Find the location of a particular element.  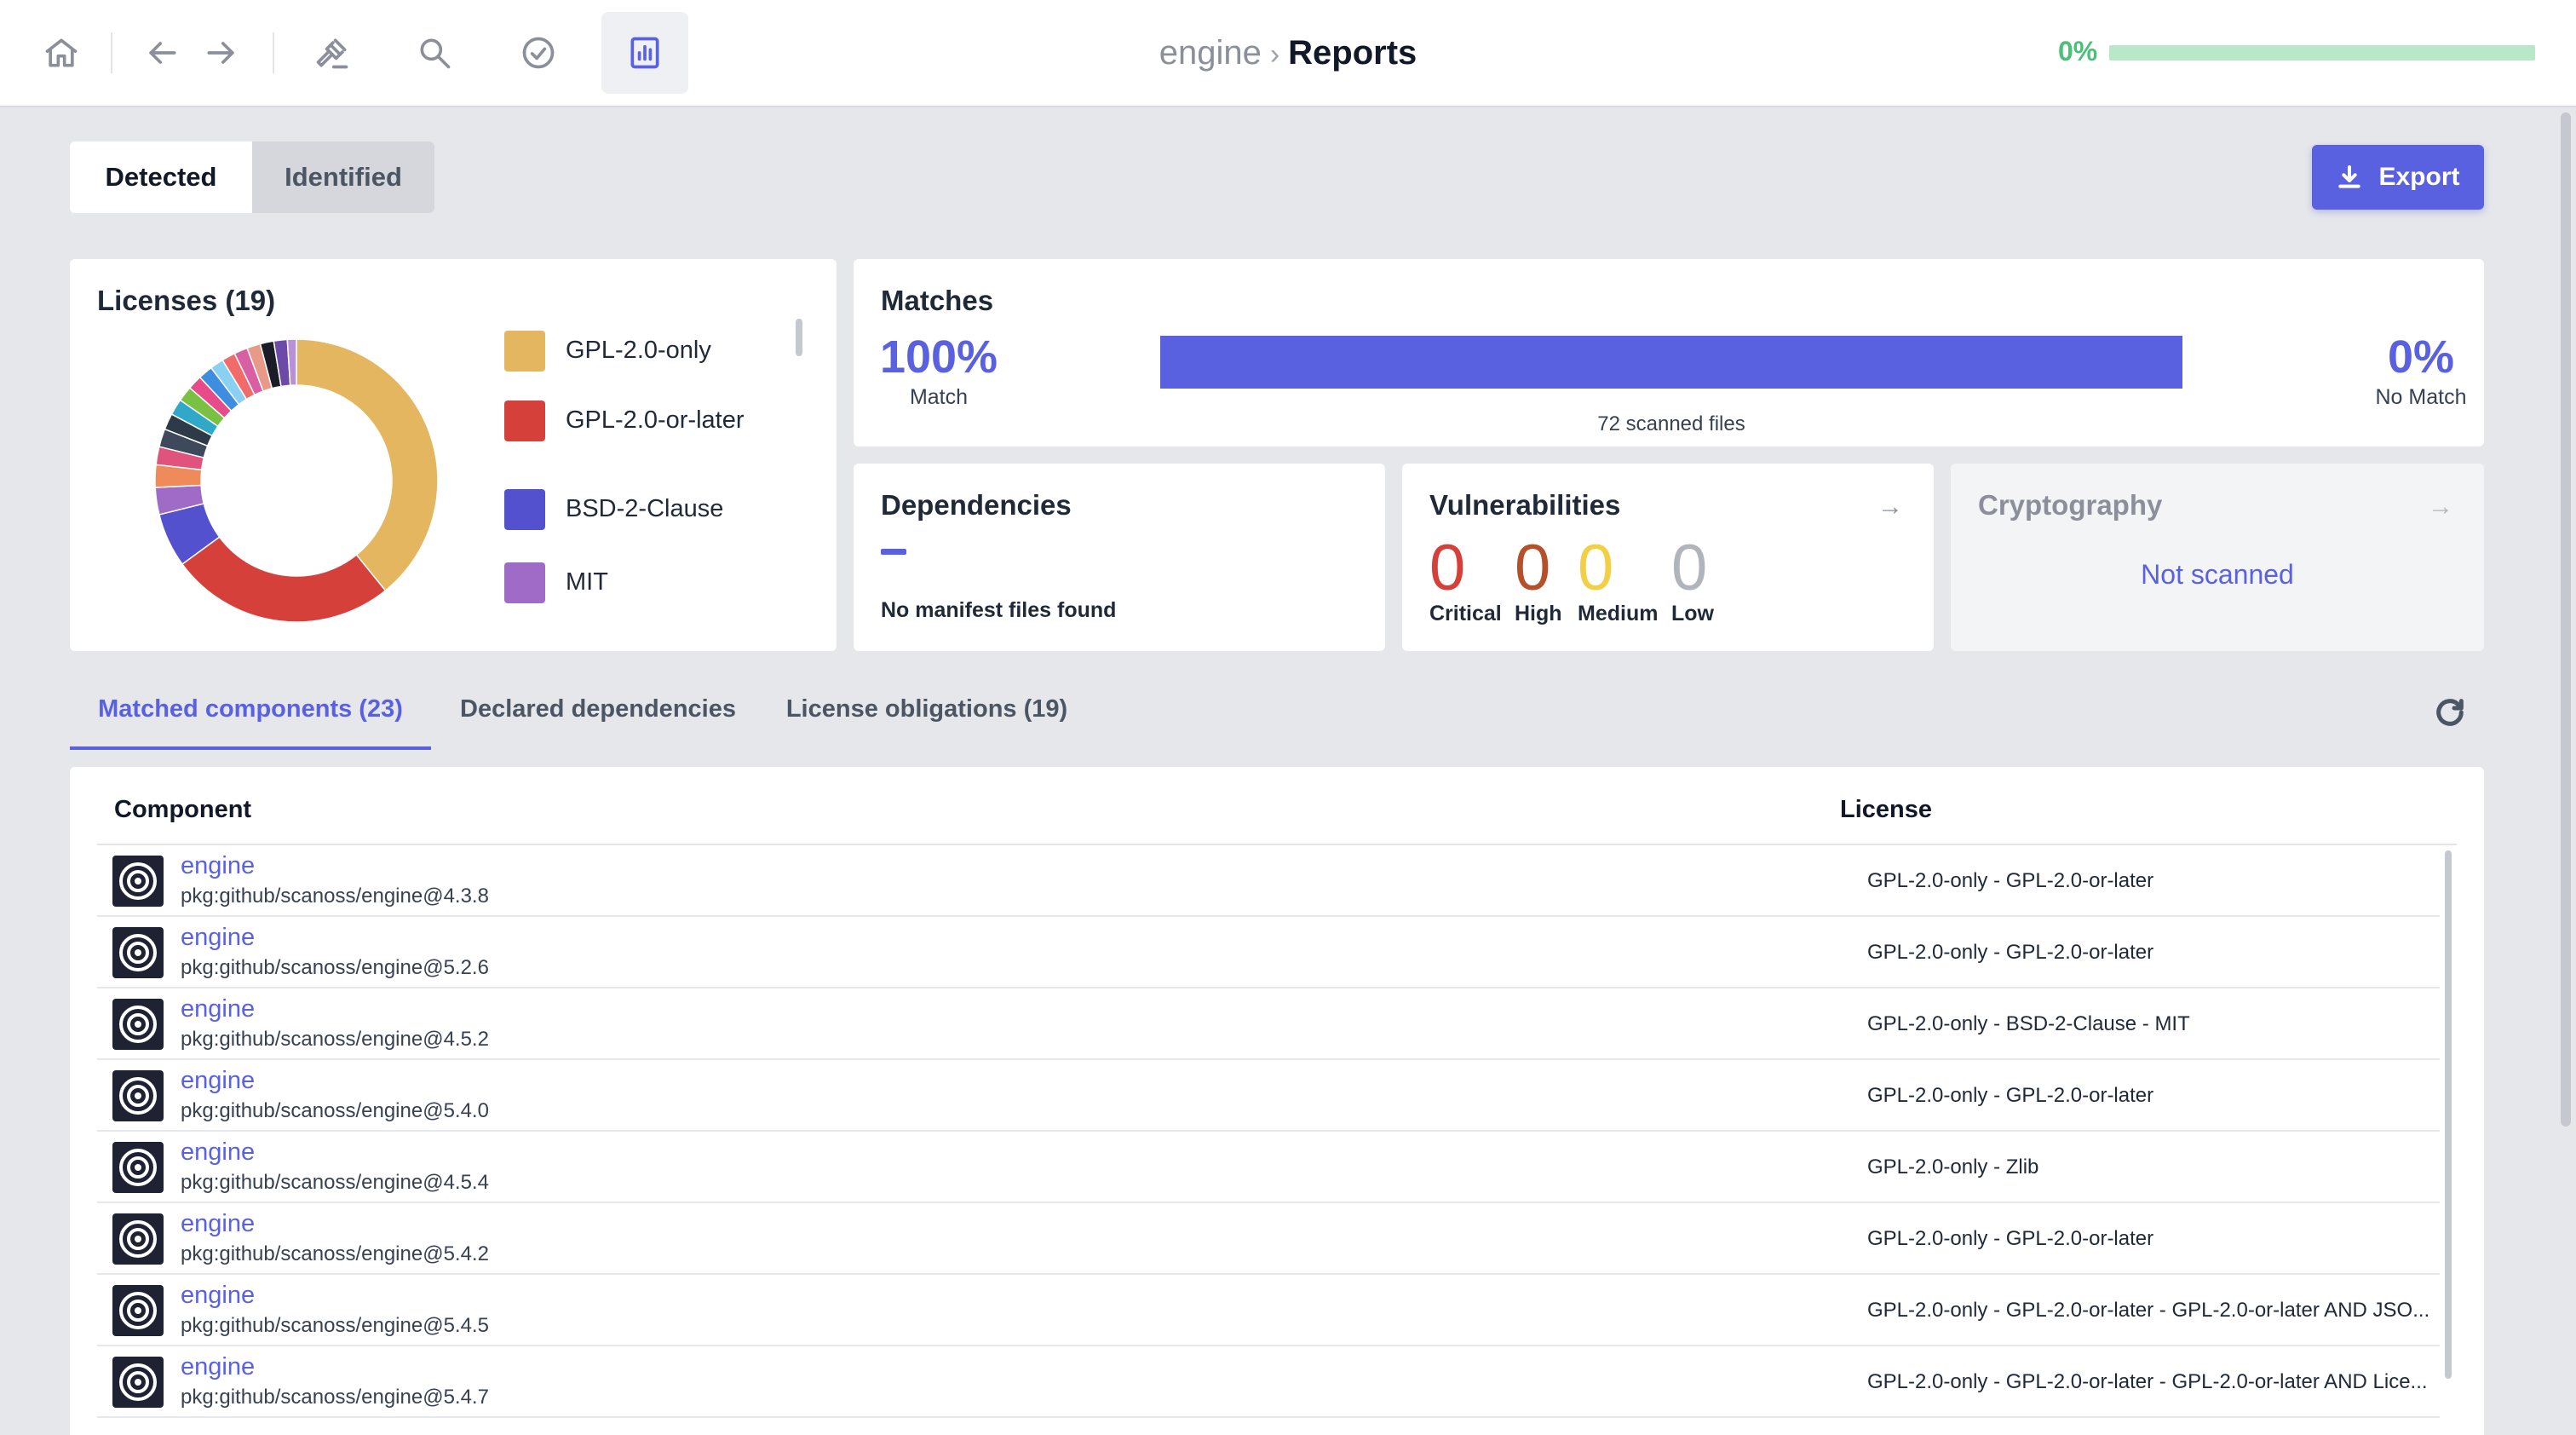

tab-detected: Detected is located at coordinates (161, 177).